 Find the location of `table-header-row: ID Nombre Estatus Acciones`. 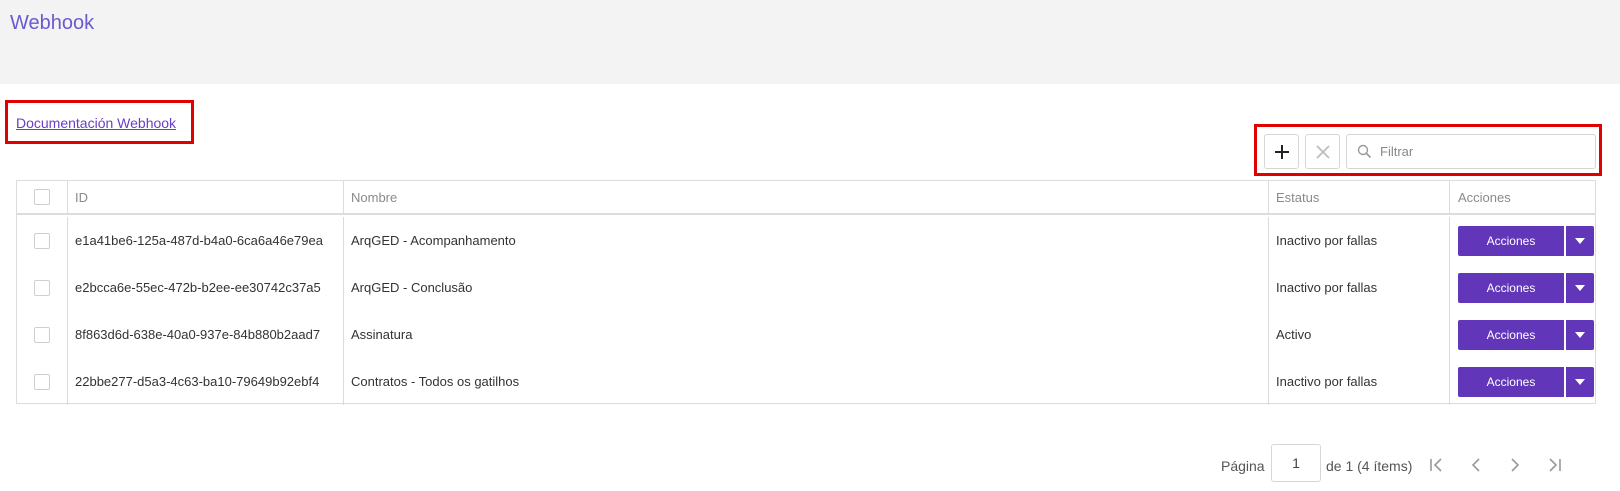

table-header-row: ID Nombre Estatus Acciones is located at coordinates (806, 198).